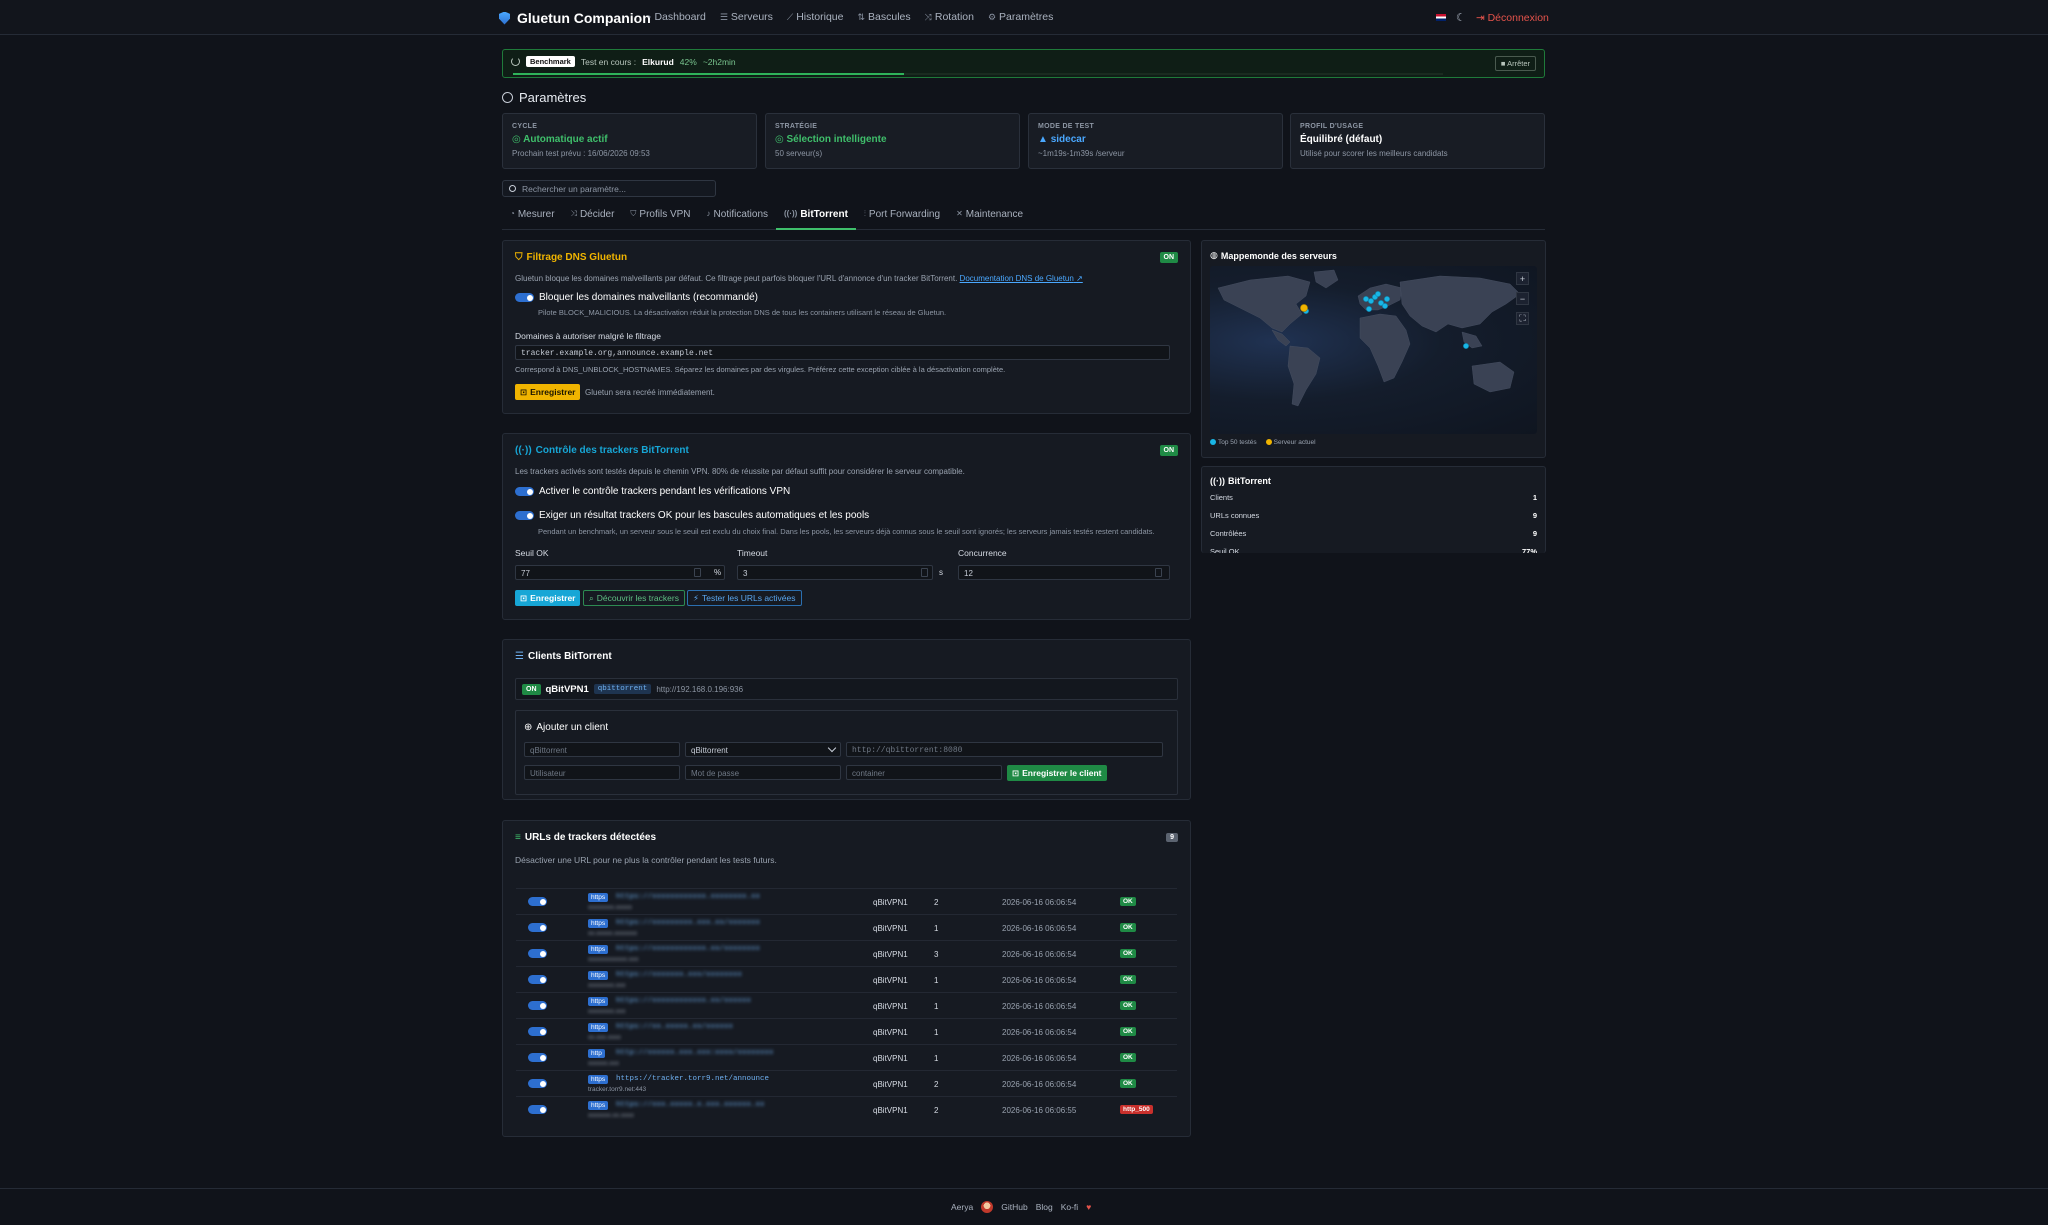  What do you see at coordinates (548, 392) in the screenshot?
I see `dns-save-button: ⊡ Enregistrer` at bounding box center [548, 392].